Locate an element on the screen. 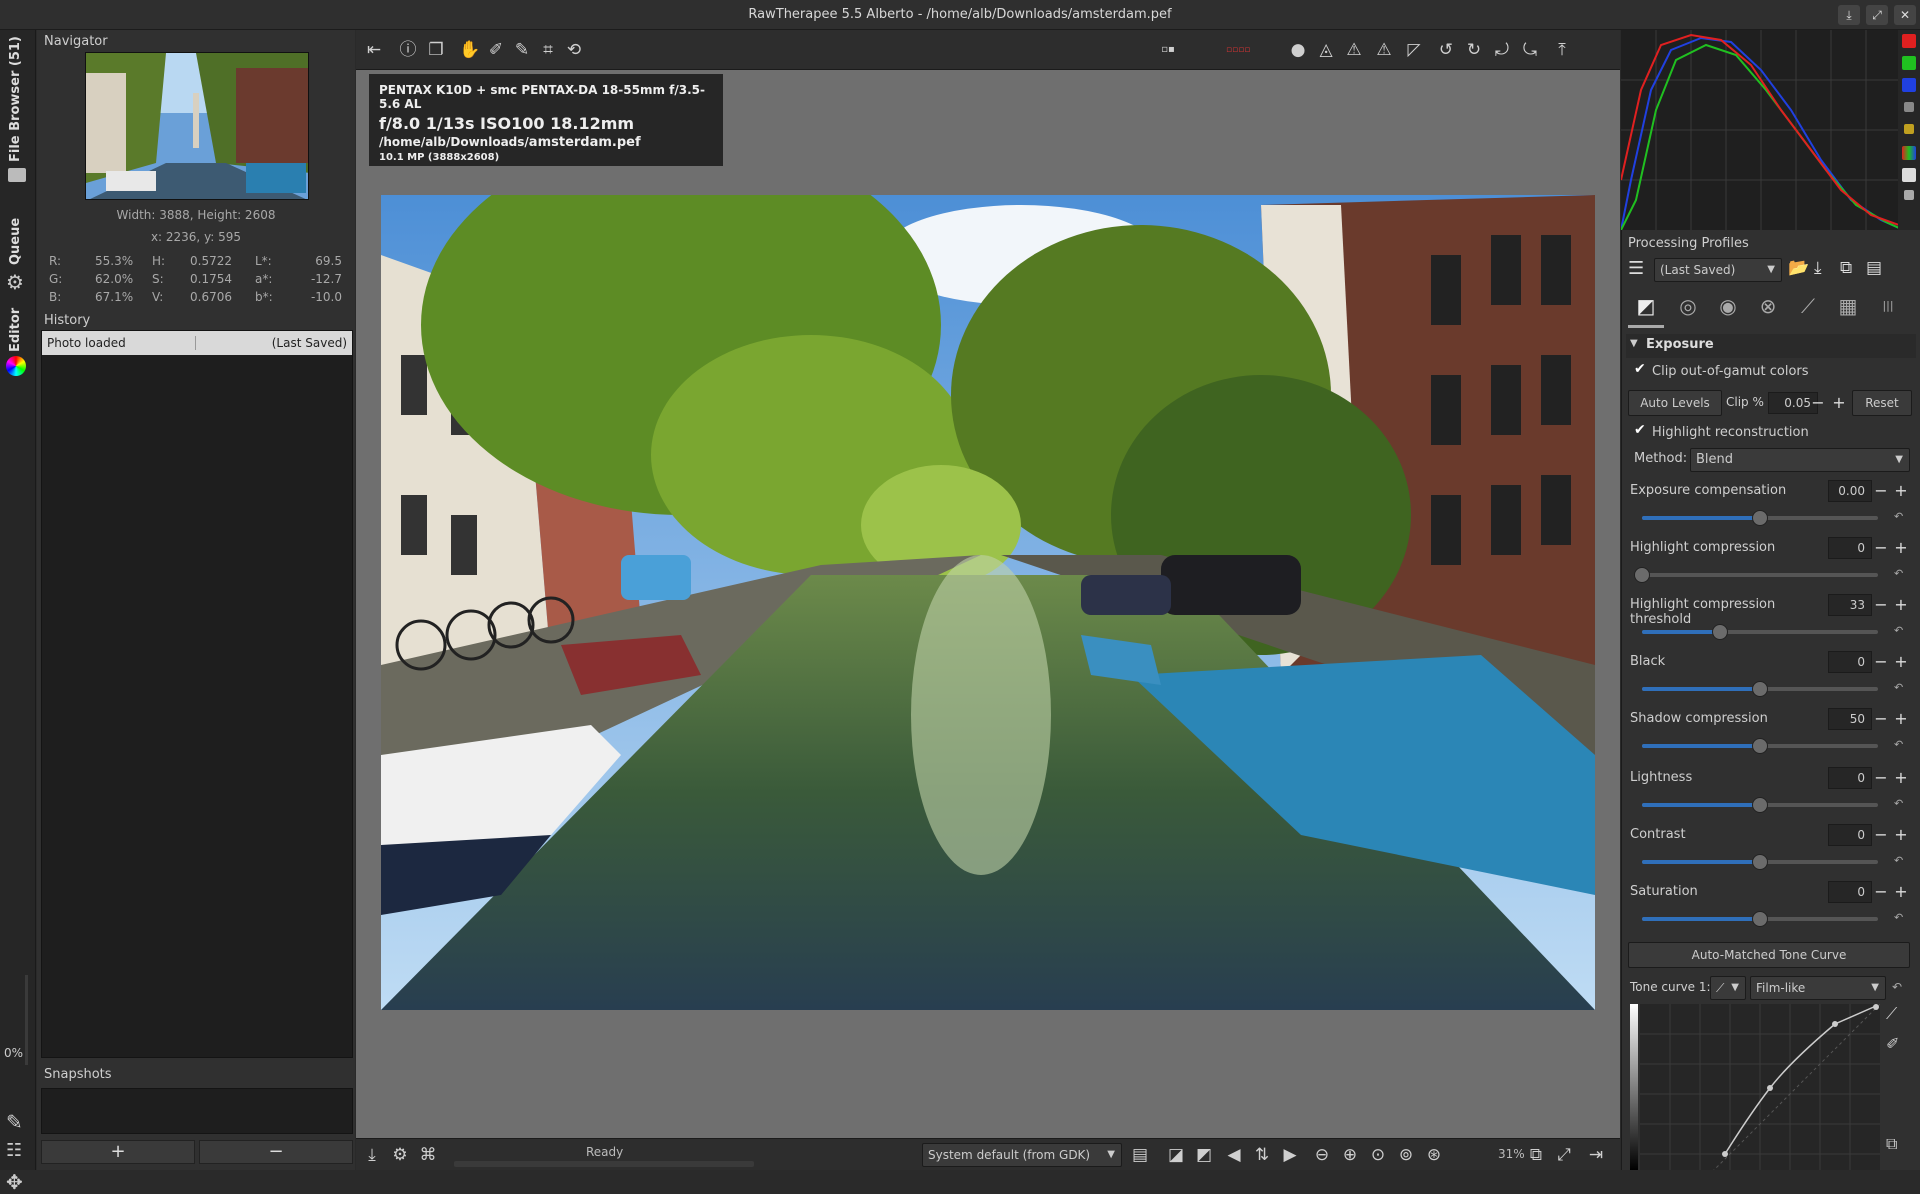 The width and height of the screenshot is (1920, 1194). auto-levels-button: Auto Levels is located at coordinates (1675, 403).